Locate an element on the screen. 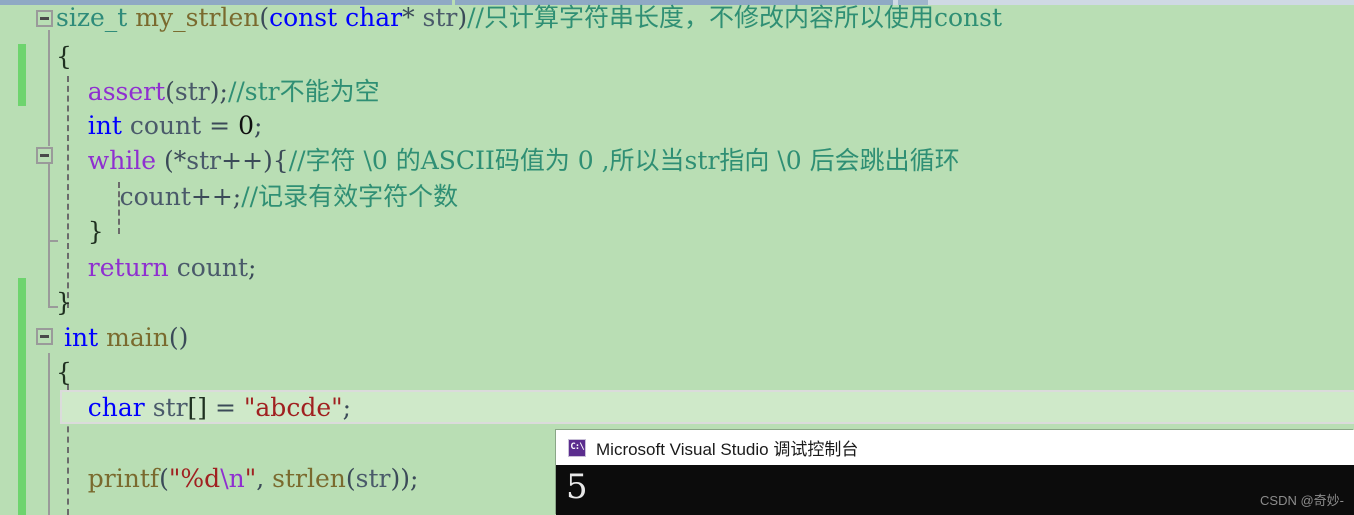 Image resolution: width=1354 pixels, height=515 pixels. console-app-icon: C:\ is located at coordinates (577, 447).